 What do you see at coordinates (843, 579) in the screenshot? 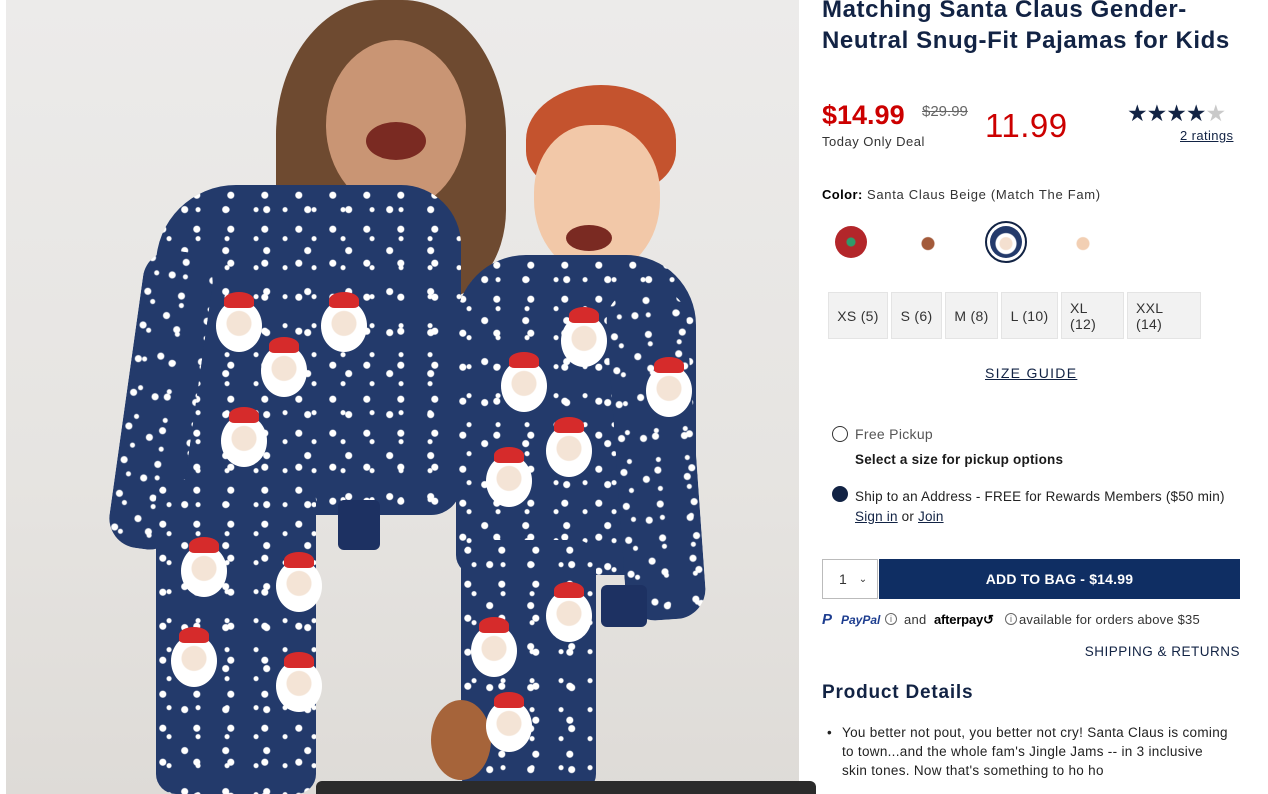
I see `quantity-value: 1` at bounding box center [843, 579].